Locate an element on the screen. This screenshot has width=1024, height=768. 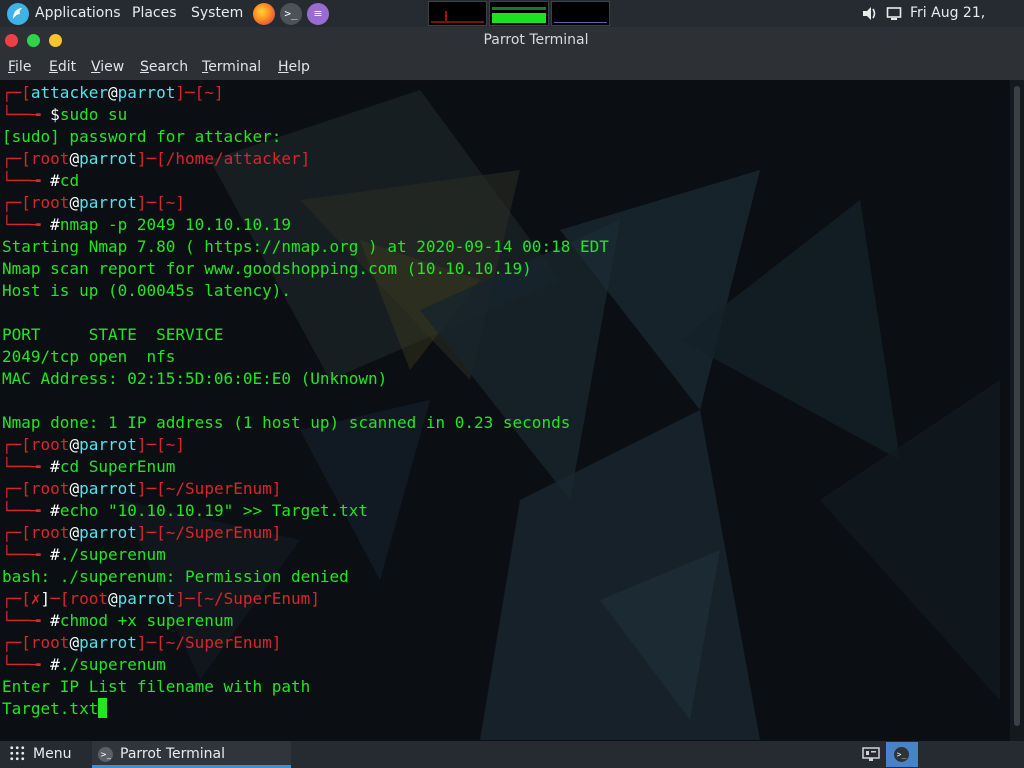
menubar: File Edit View Search Terminal Help is located at coordinates (512, 67).